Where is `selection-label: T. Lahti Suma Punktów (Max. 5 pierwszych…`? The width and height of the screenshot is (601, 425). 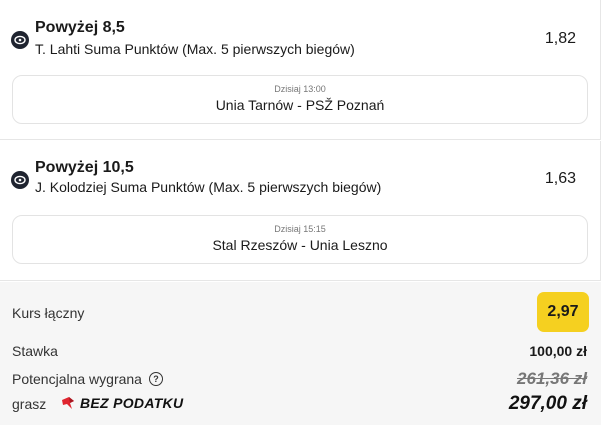 selection-label: T. Lahti Suma Punktów (Max. 5 pierwszych… is located at coordinates (195, 49).